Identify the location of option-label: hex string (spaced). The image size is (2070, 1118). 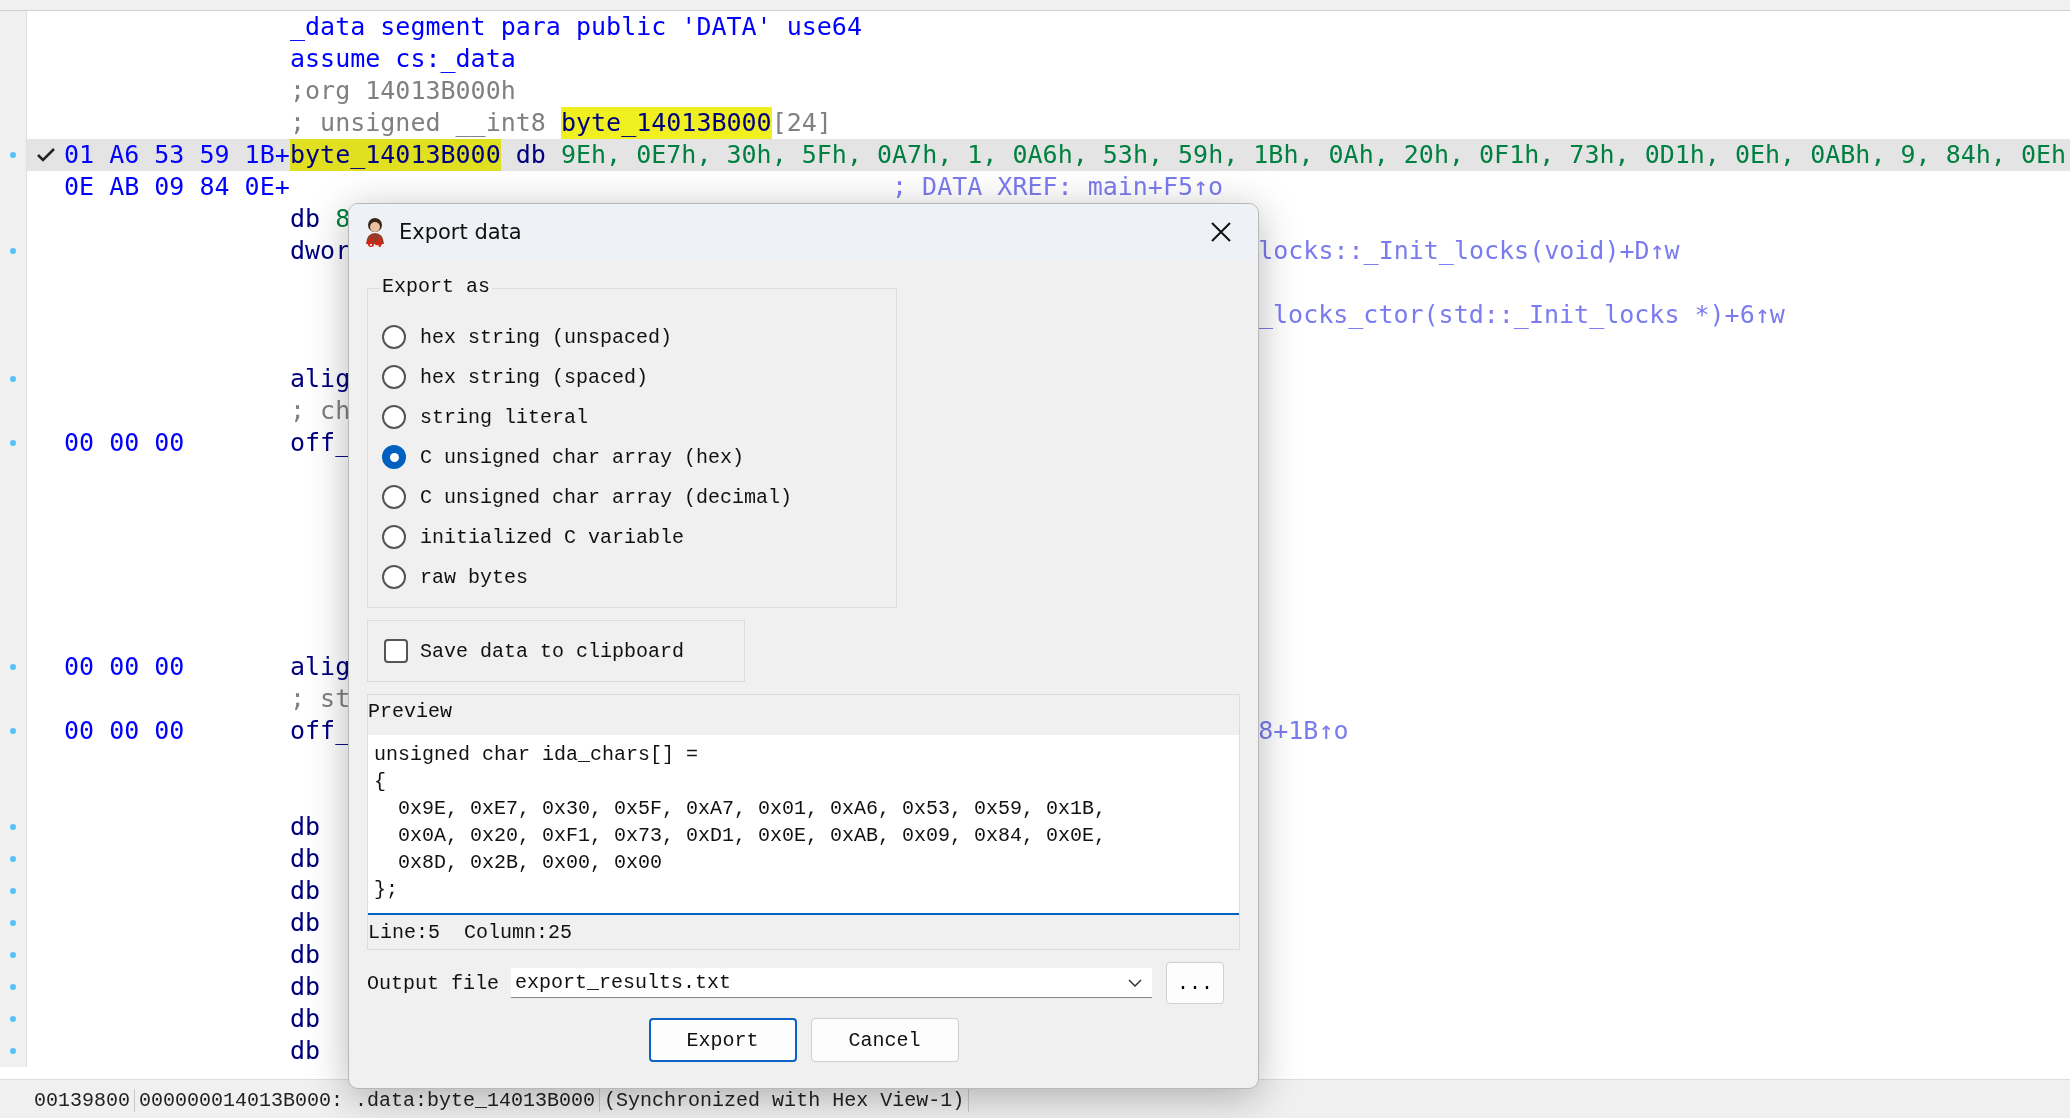
(534, 377).